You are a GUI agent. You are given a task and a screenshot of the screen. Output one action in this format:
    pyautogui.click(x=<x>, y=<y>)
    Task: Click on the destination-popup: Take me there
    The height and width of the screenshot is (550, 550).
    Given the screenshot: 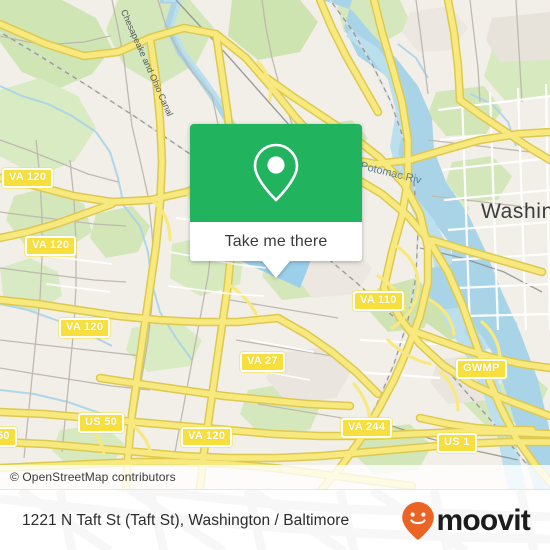 What is the action you would take?
    pyautogui.click(x=276, y=201)
    